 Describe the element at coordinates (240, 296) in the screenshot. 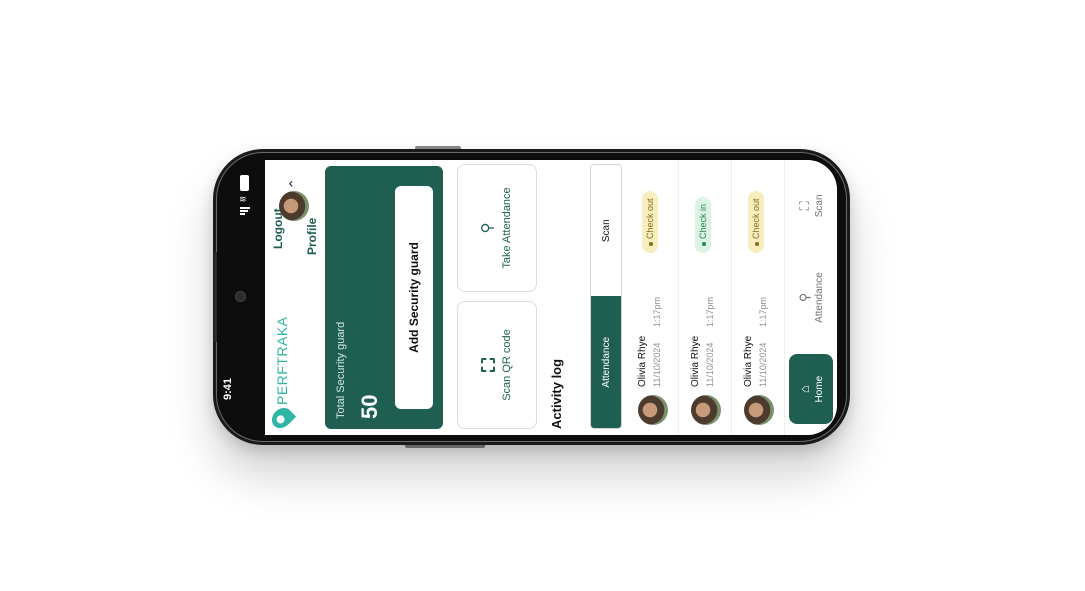

I see `camera` at that location.